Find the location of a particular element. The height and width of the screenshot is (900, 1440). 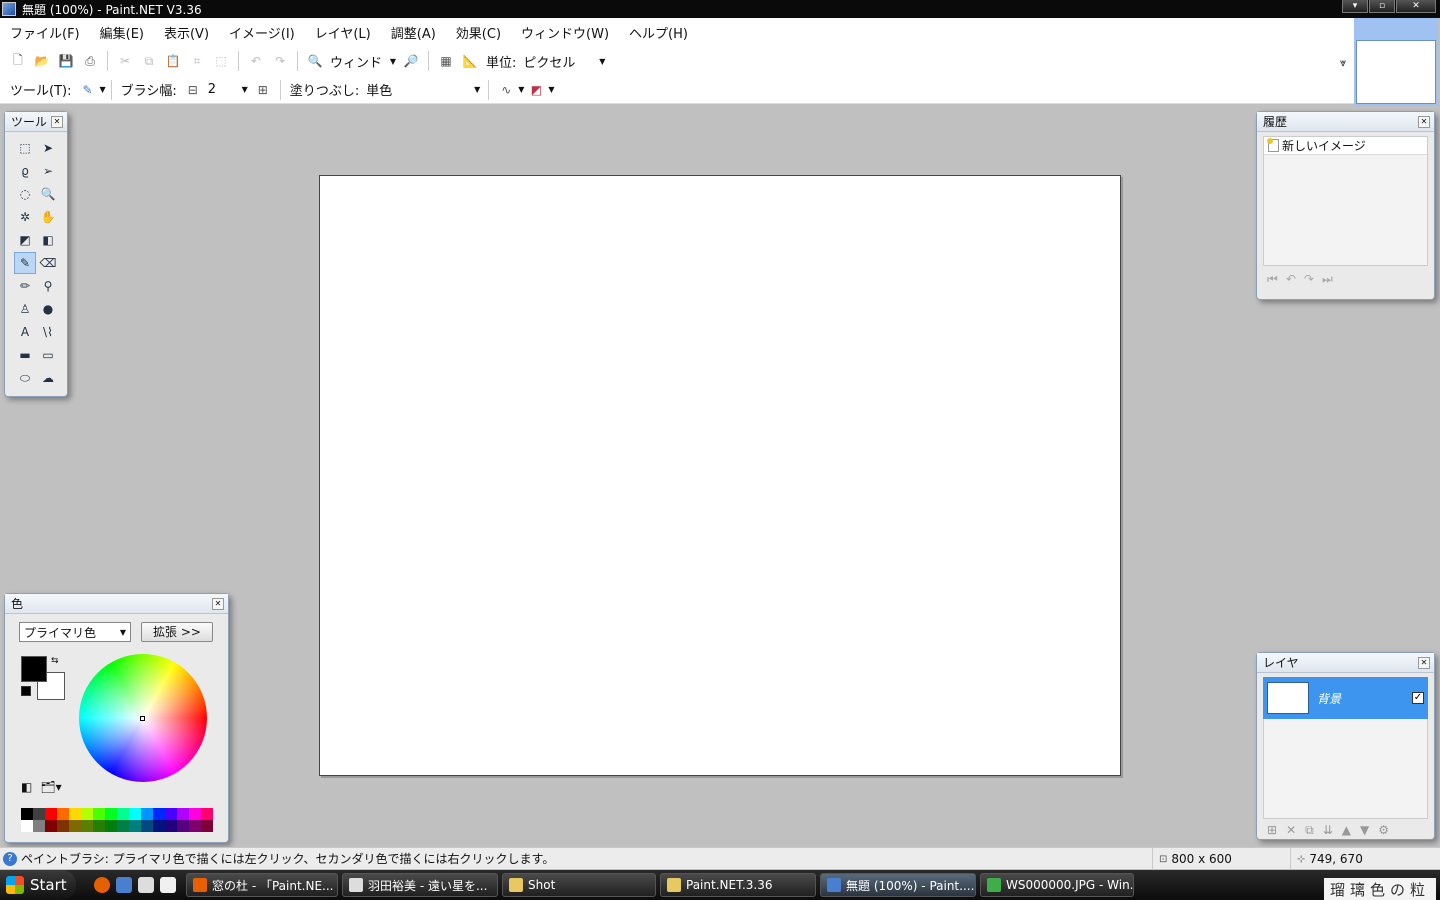

fast-forward-icon: ⏭ is located at coordinates (1327, 279).